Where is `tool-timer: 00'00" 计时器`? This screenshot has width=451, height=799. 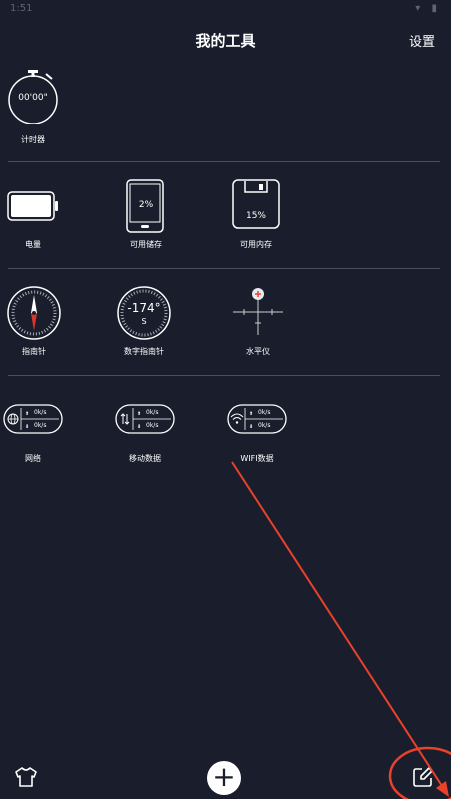
tool-timer: 00'00" 计时器 is located at coordinates (33, 108).